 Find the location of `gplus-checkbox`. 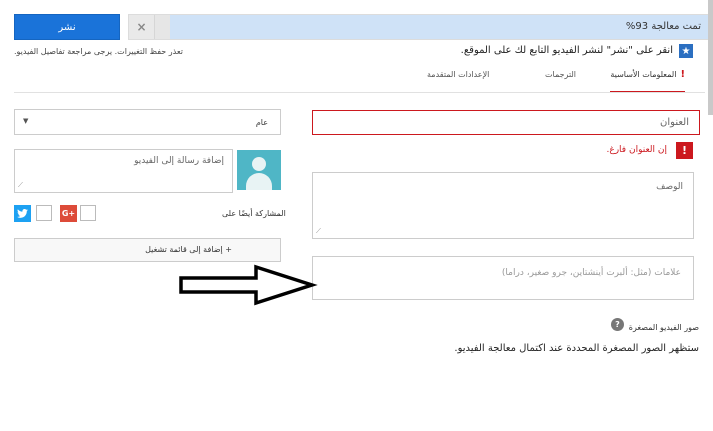

gplus-checkbox is located at coordinates (88, 213).